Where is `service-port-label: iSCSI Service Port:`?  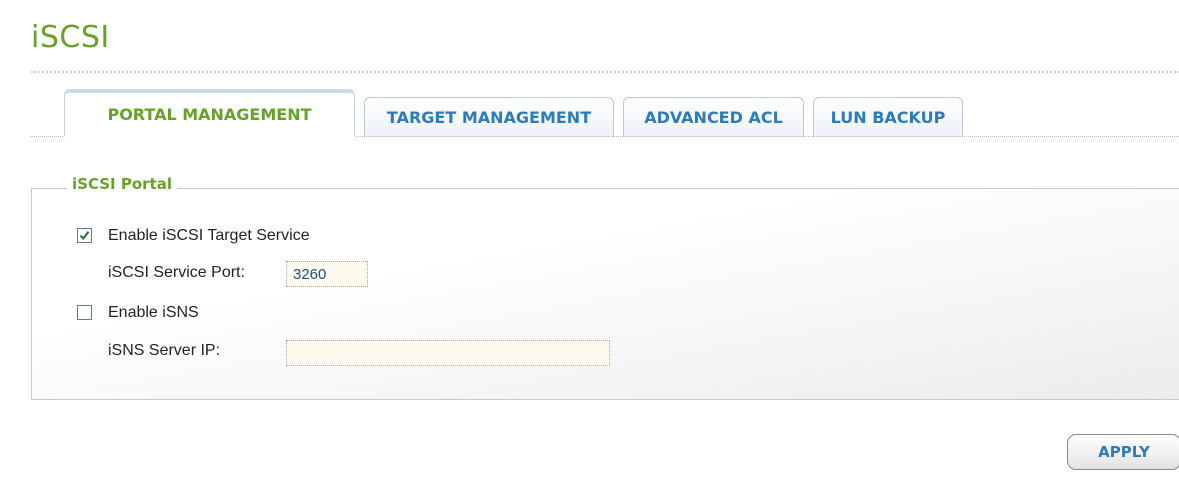 service-port-label: iSCSI Service Port: is located at coordinates (176, 272).